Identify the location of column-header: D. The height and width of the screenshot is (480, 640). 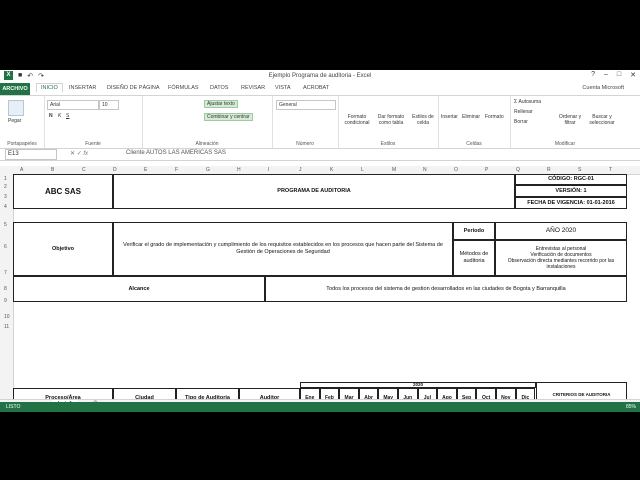
(115, 170).